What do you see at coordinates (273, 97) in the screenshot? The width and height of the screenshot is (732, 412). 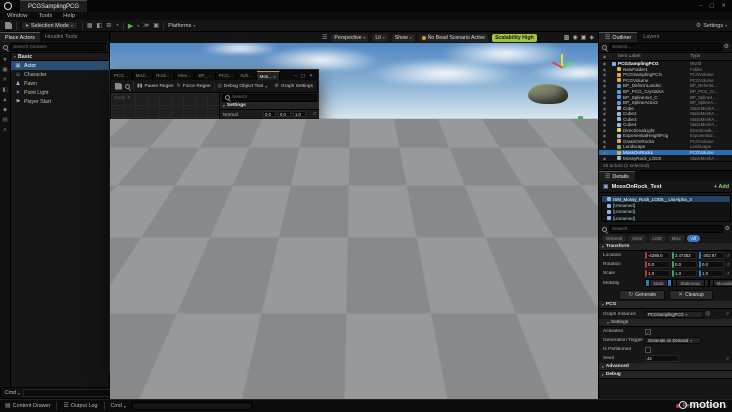 I see `pcg-details-search-input` at bounding box center [273, 97].